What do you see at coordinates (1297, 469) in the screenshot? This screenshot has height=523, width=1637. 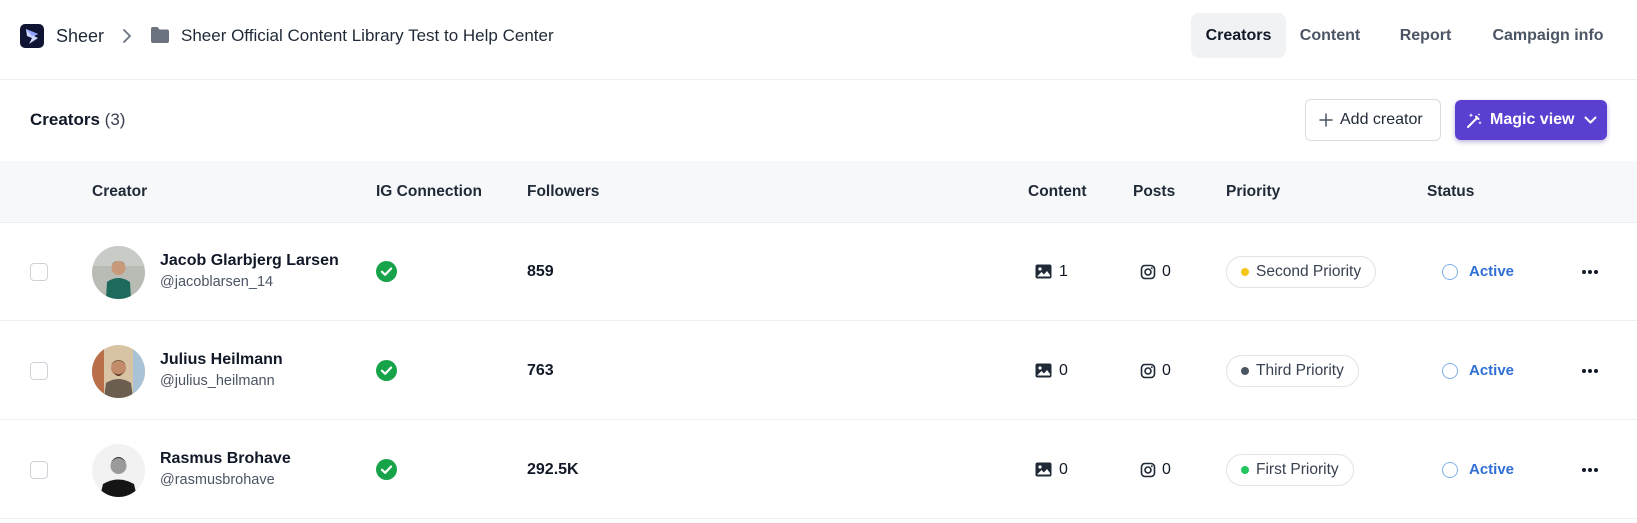 I see `priority-label: First Priority` at bounding box center [1297, 469].